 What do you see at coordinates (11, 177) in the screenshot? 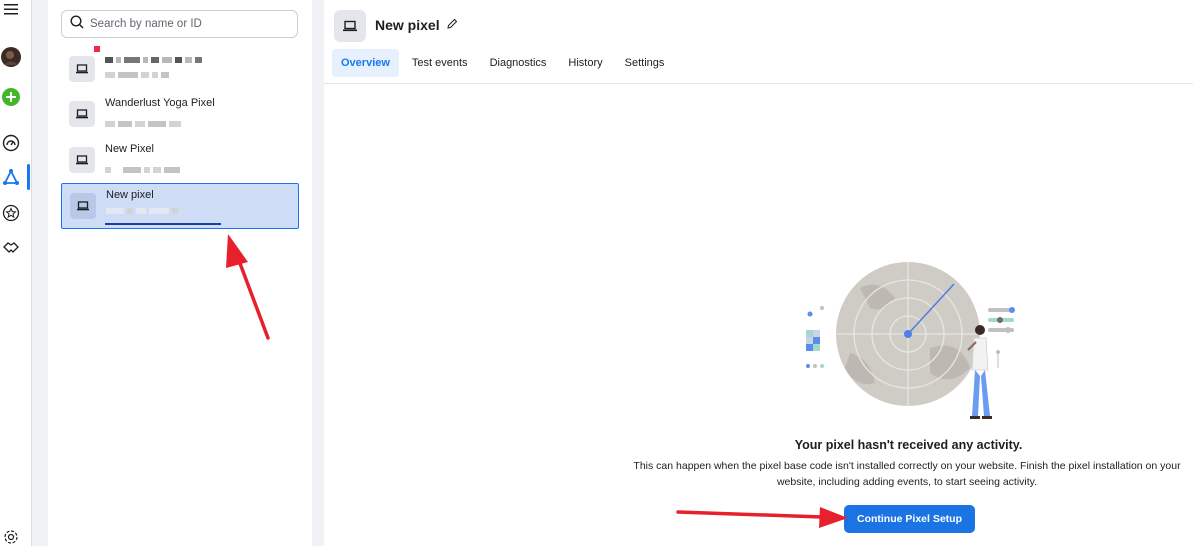
I see `events-manager-icon` at bounding box center [11, 177].